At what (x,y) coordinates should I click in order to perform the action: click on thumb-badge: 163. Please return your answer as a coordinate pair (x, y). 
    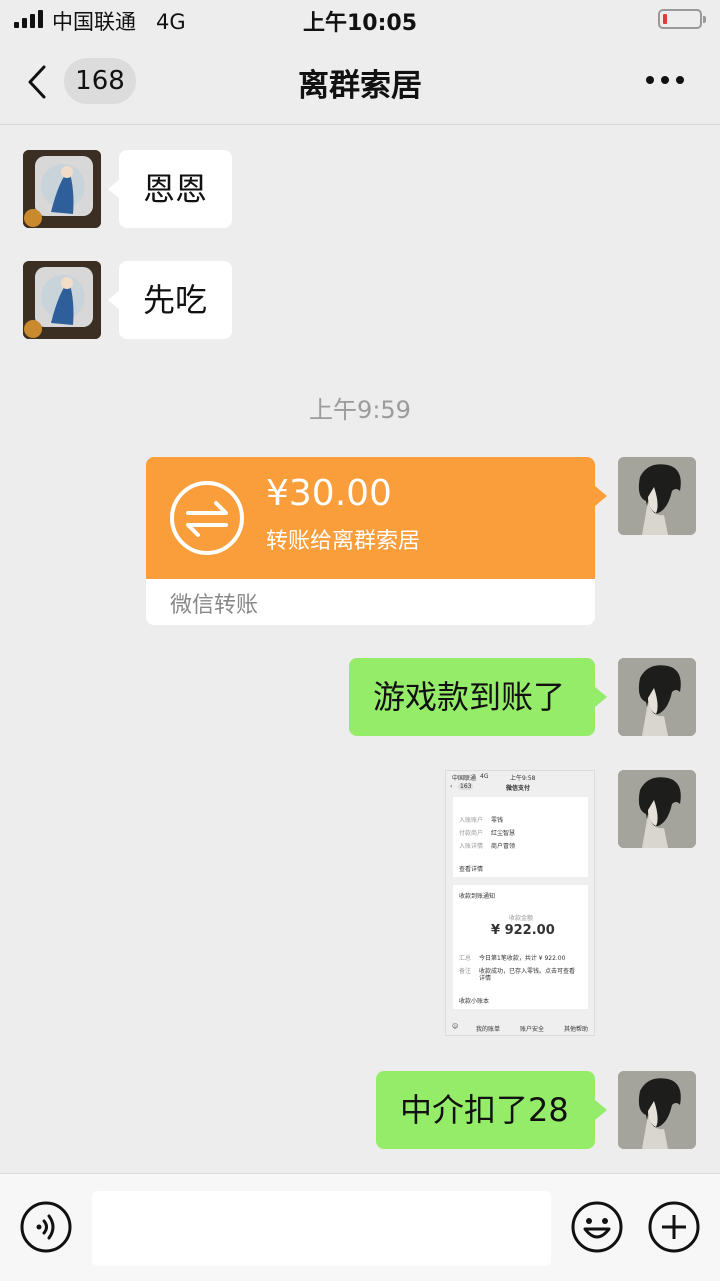
    Looking at the image, I should click on (466, 786).